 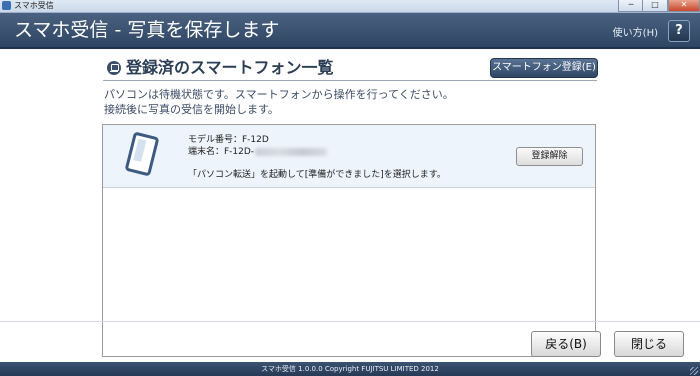 What do you see at coordinates (649, 344) in the screenshot?
I see `close-button: 閉じる` at bounding box center [649, 344].